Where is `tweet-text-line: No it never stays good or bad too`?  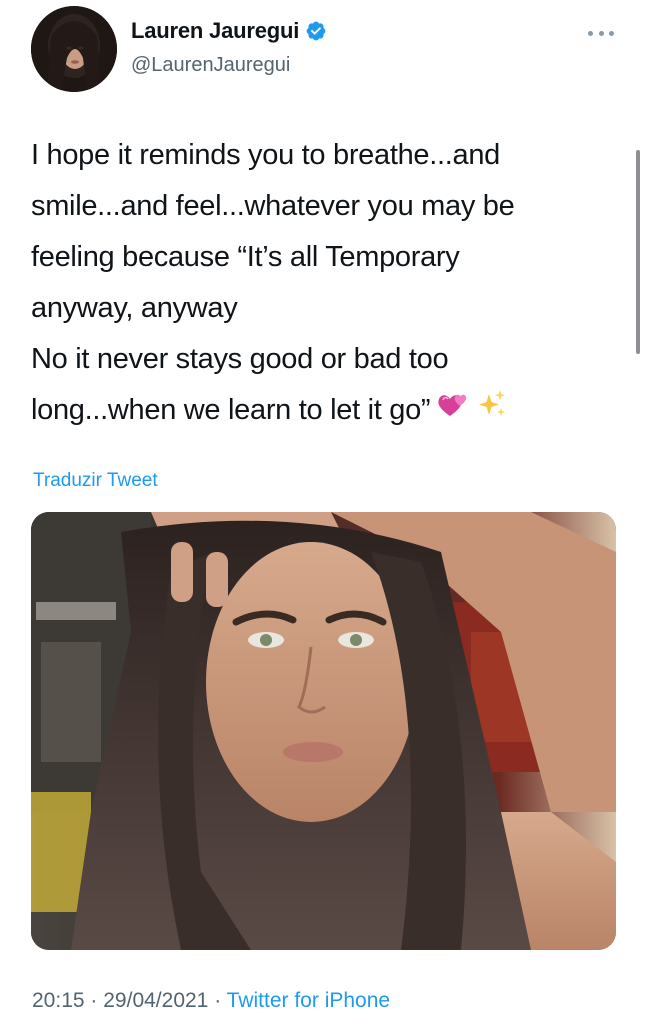
tweet-text-line: No it never stays good or bad too is located at coordinates (240, 359).